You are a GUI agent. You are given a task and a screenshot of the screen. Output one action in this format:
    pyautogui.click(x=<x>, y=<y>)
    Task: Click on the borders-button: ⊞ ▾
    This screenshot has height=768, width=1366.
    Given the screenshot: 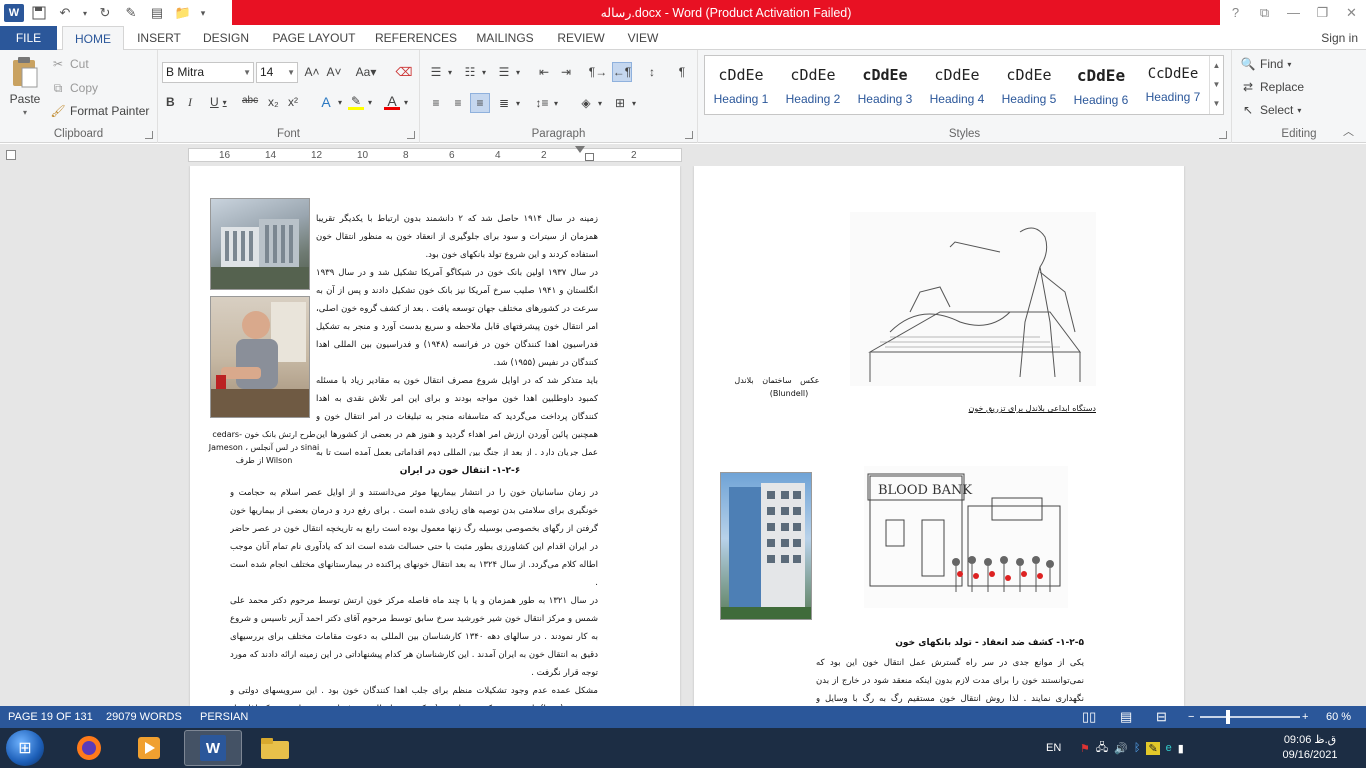 What is the action you would take?
    pyautogui.click(x=624, y=103)
    